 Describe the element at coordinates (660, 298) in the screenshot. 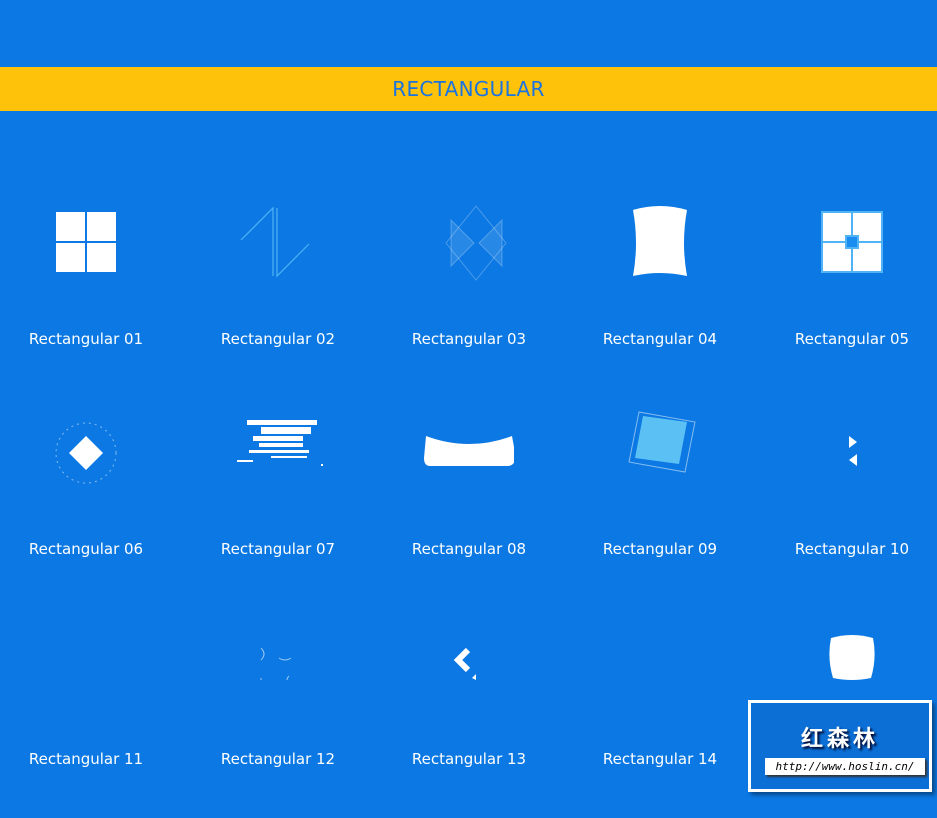

I see `preset-item: Rectangular 04` at that location.